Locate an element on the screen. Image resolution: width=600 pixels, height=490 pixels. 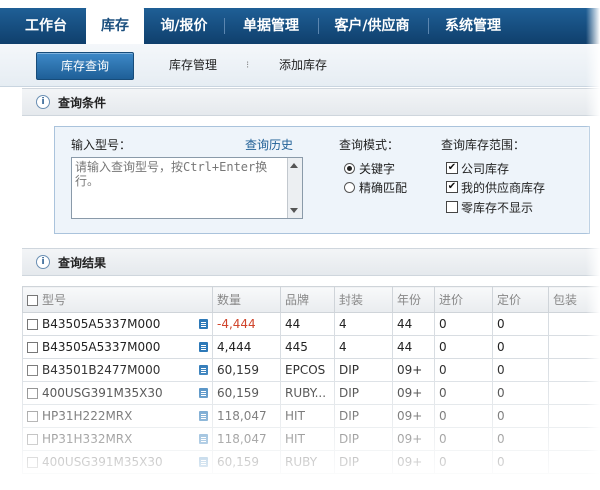
tab-documents: 单据管理 is located at coordinates (271, 26).